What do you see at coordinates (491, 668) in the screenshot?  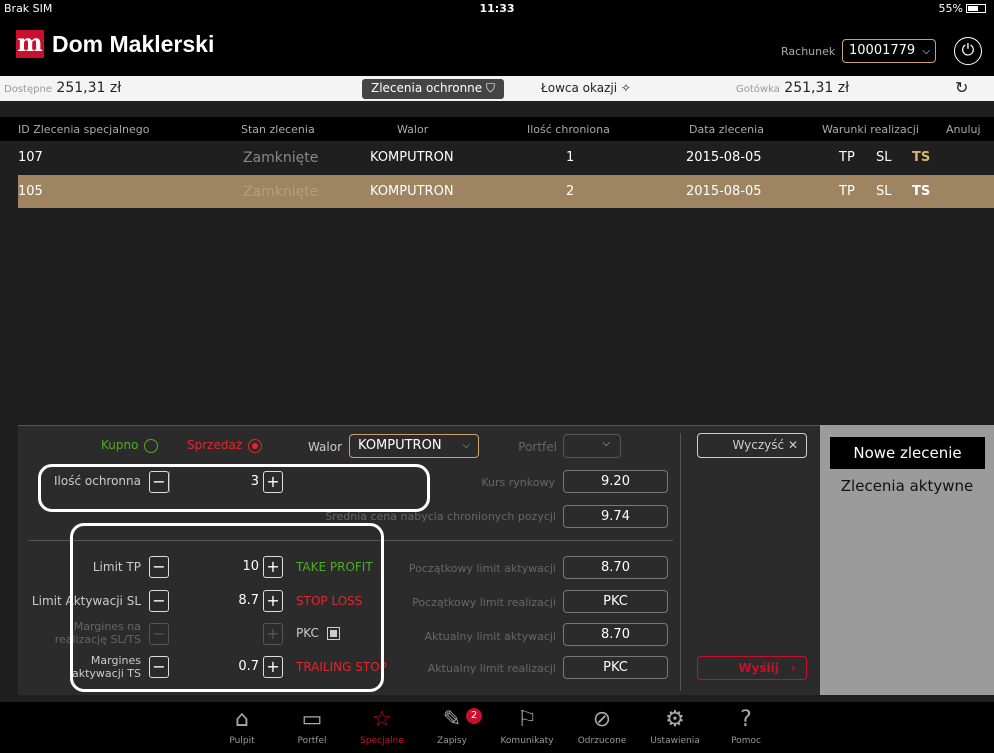 I see `current-realization-label: Aktualny limit realizacji` at bounding box center [491, 668].